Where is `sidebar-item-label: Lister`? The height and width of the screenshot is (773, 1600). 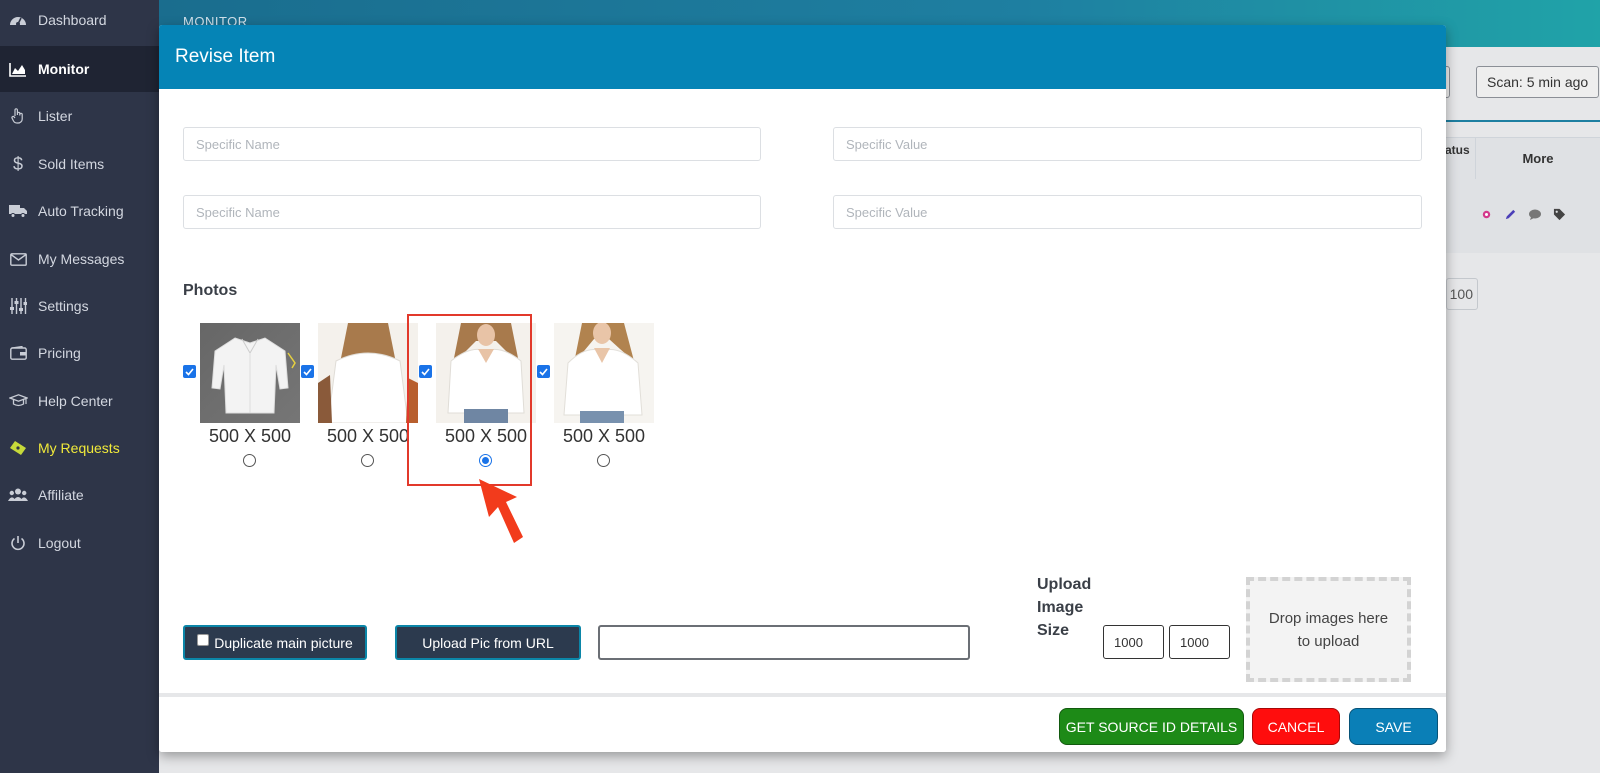
sidebar-item-label: Lister is located at coordinates (55, 116).